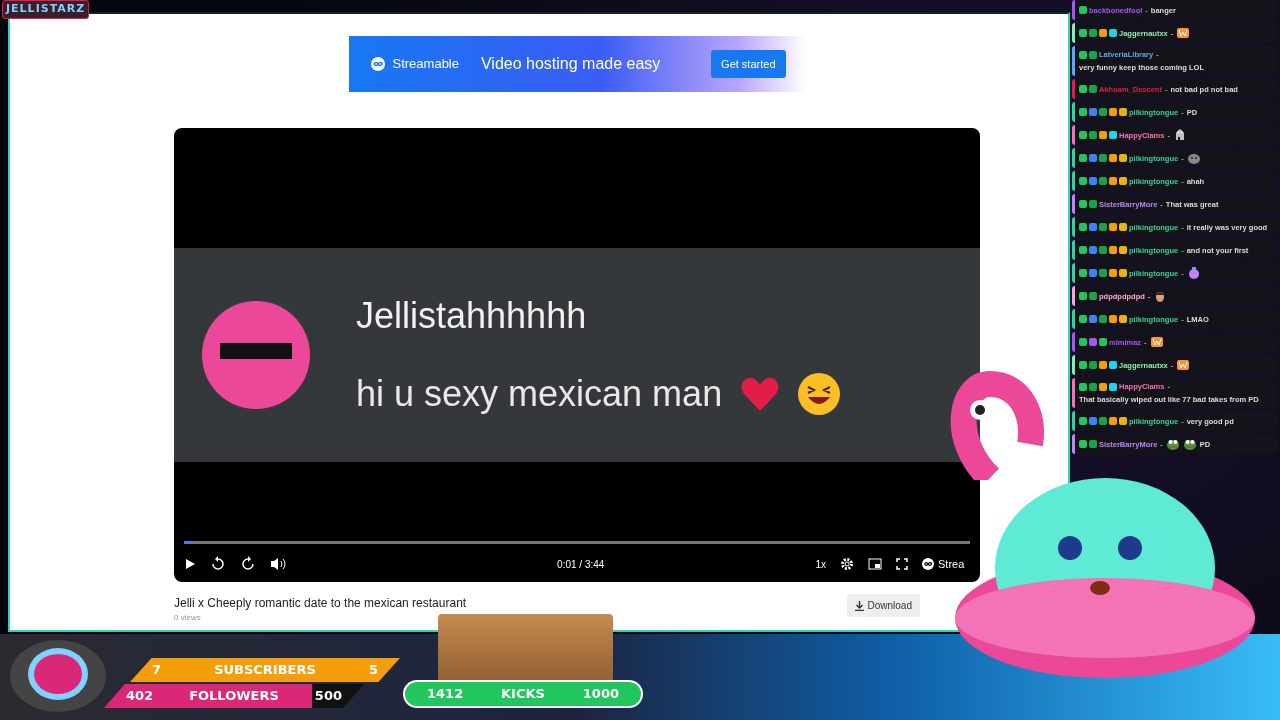  What do you see at coordinates (577, 542) in the screenshot?
I see `progress-track` at bounding box center [577, 542].